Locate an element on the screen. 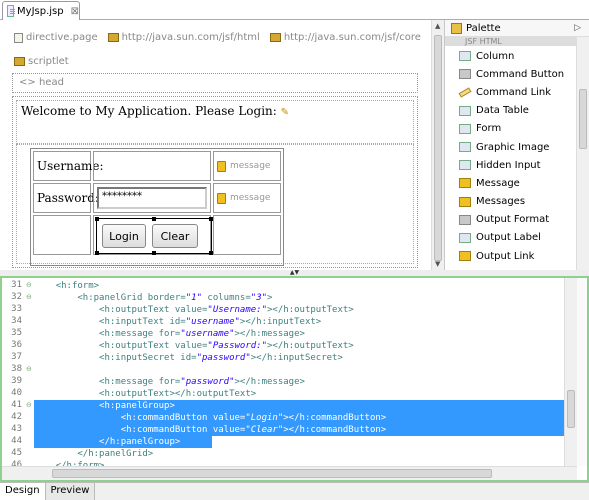  line-number: 44 is located at coordinates (16, 441).